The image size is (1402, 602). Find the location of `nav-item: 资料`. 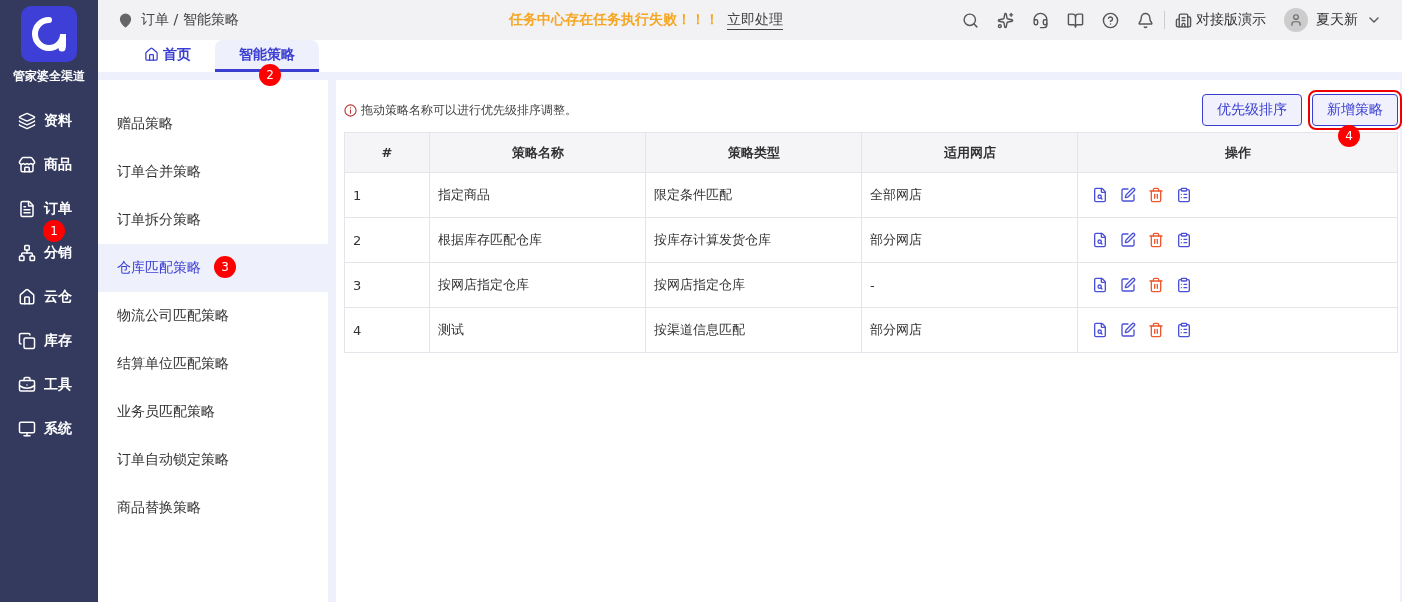

nav-item: 资料 is located at coordinates (49, 121).